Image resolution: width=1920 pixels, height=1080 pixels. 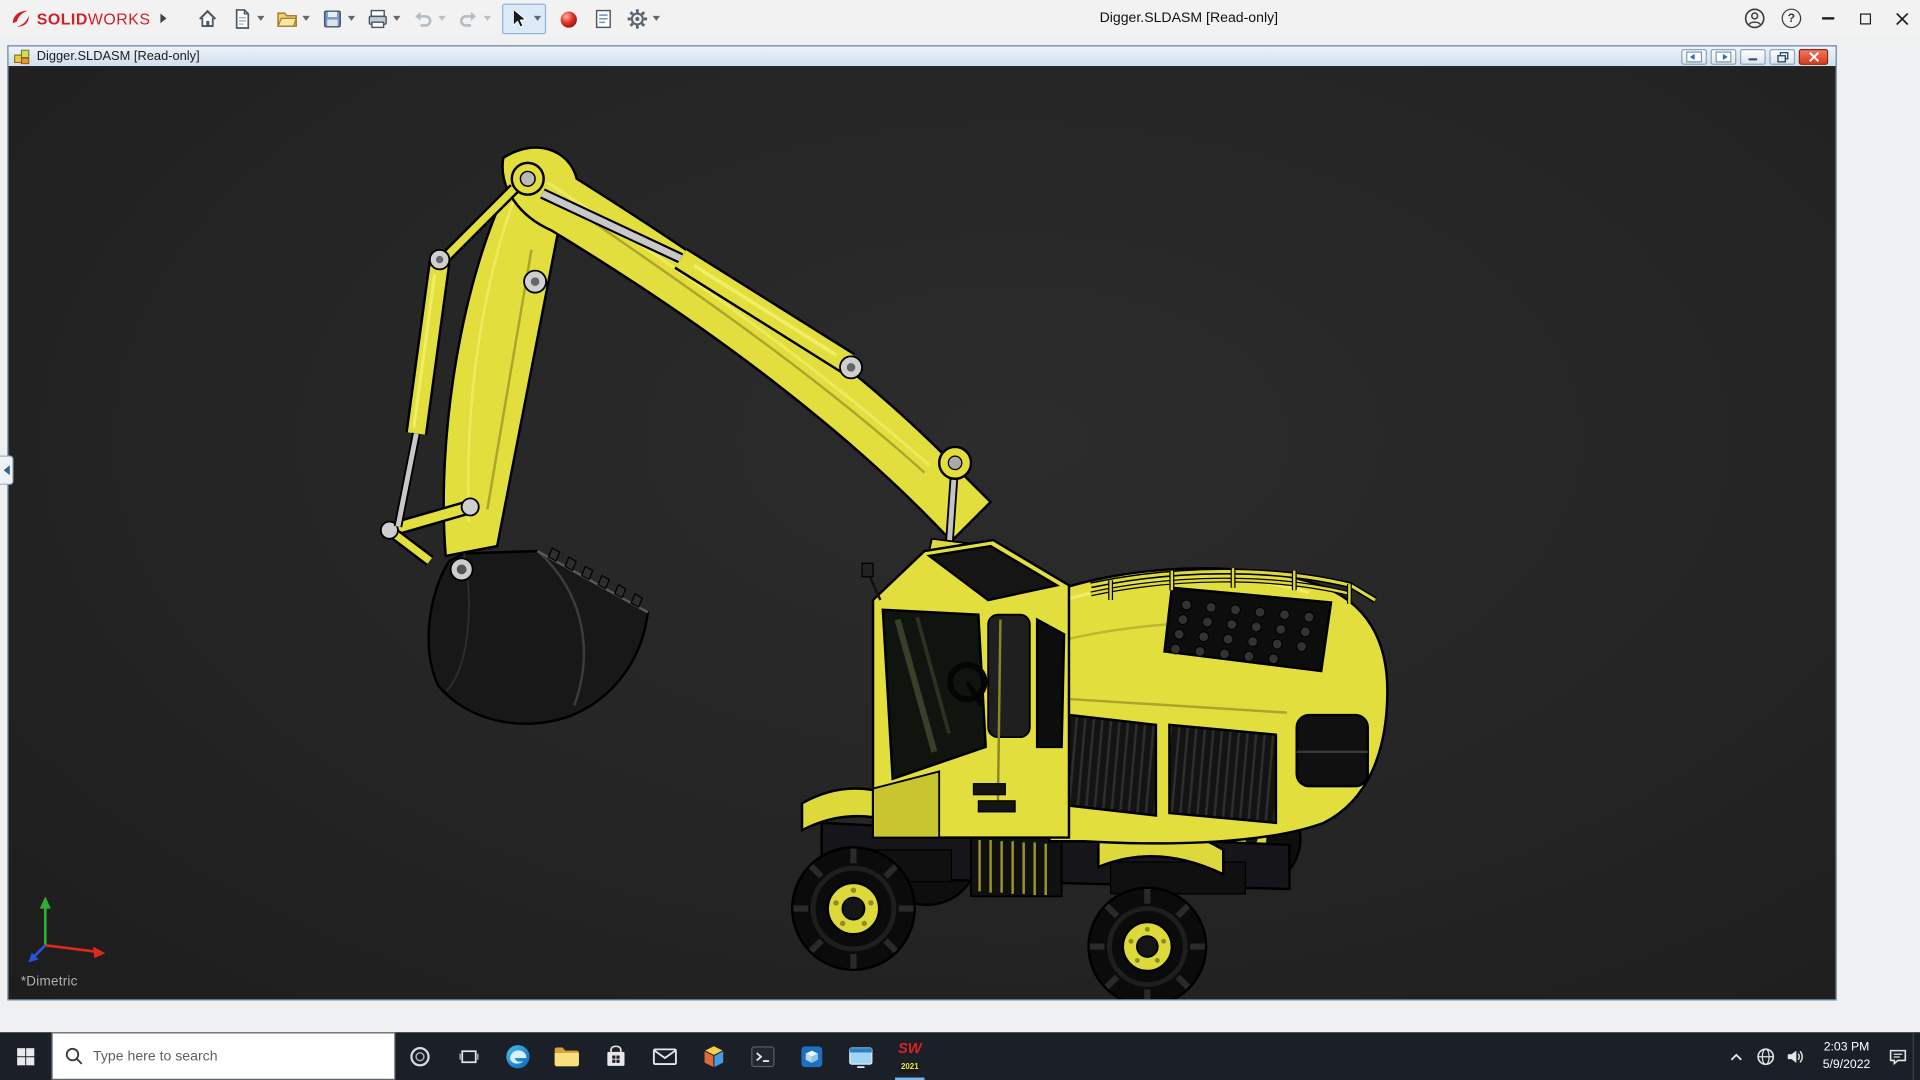 I want to click on doc-close-icon, so click(x=1813, y=56).